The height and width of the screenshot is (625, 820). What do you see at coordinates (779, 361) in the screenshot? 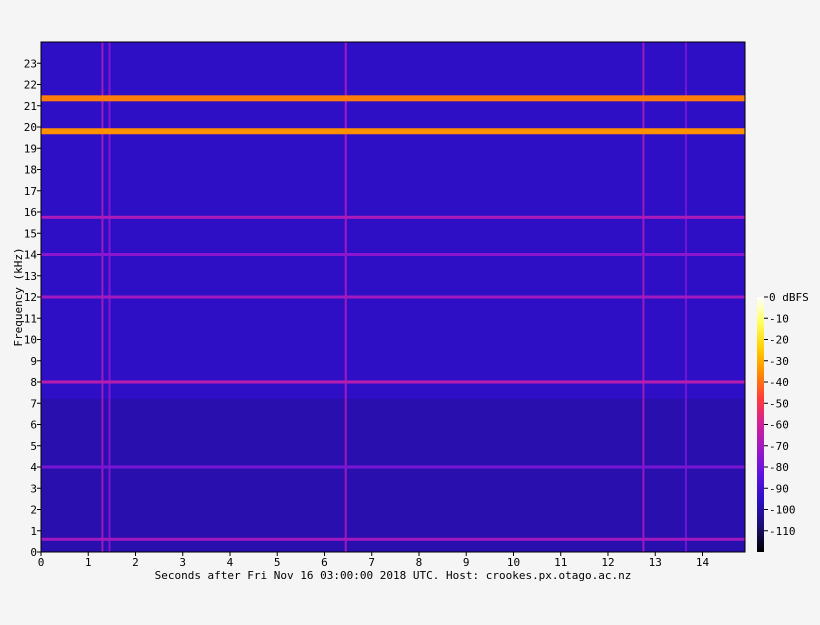
I see `colorbar-tick-label: -30` at bounding box center [779, 361].